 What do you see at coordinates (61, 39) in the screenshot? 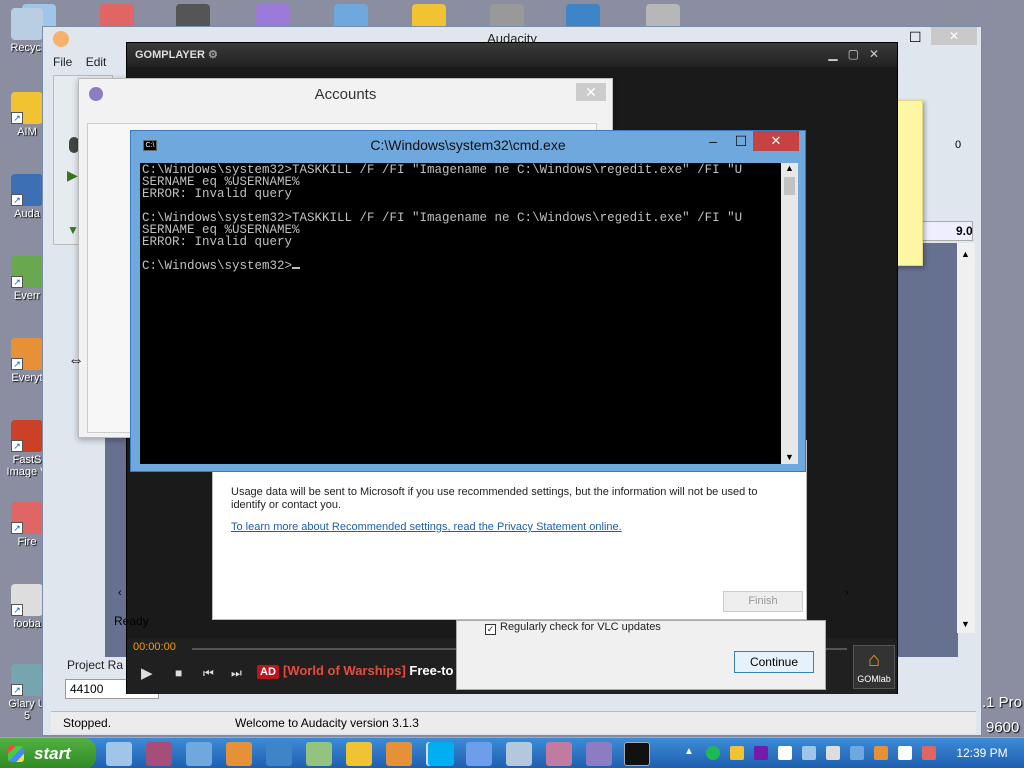
I see `audacity-icon` at bounding box center [61, 39].